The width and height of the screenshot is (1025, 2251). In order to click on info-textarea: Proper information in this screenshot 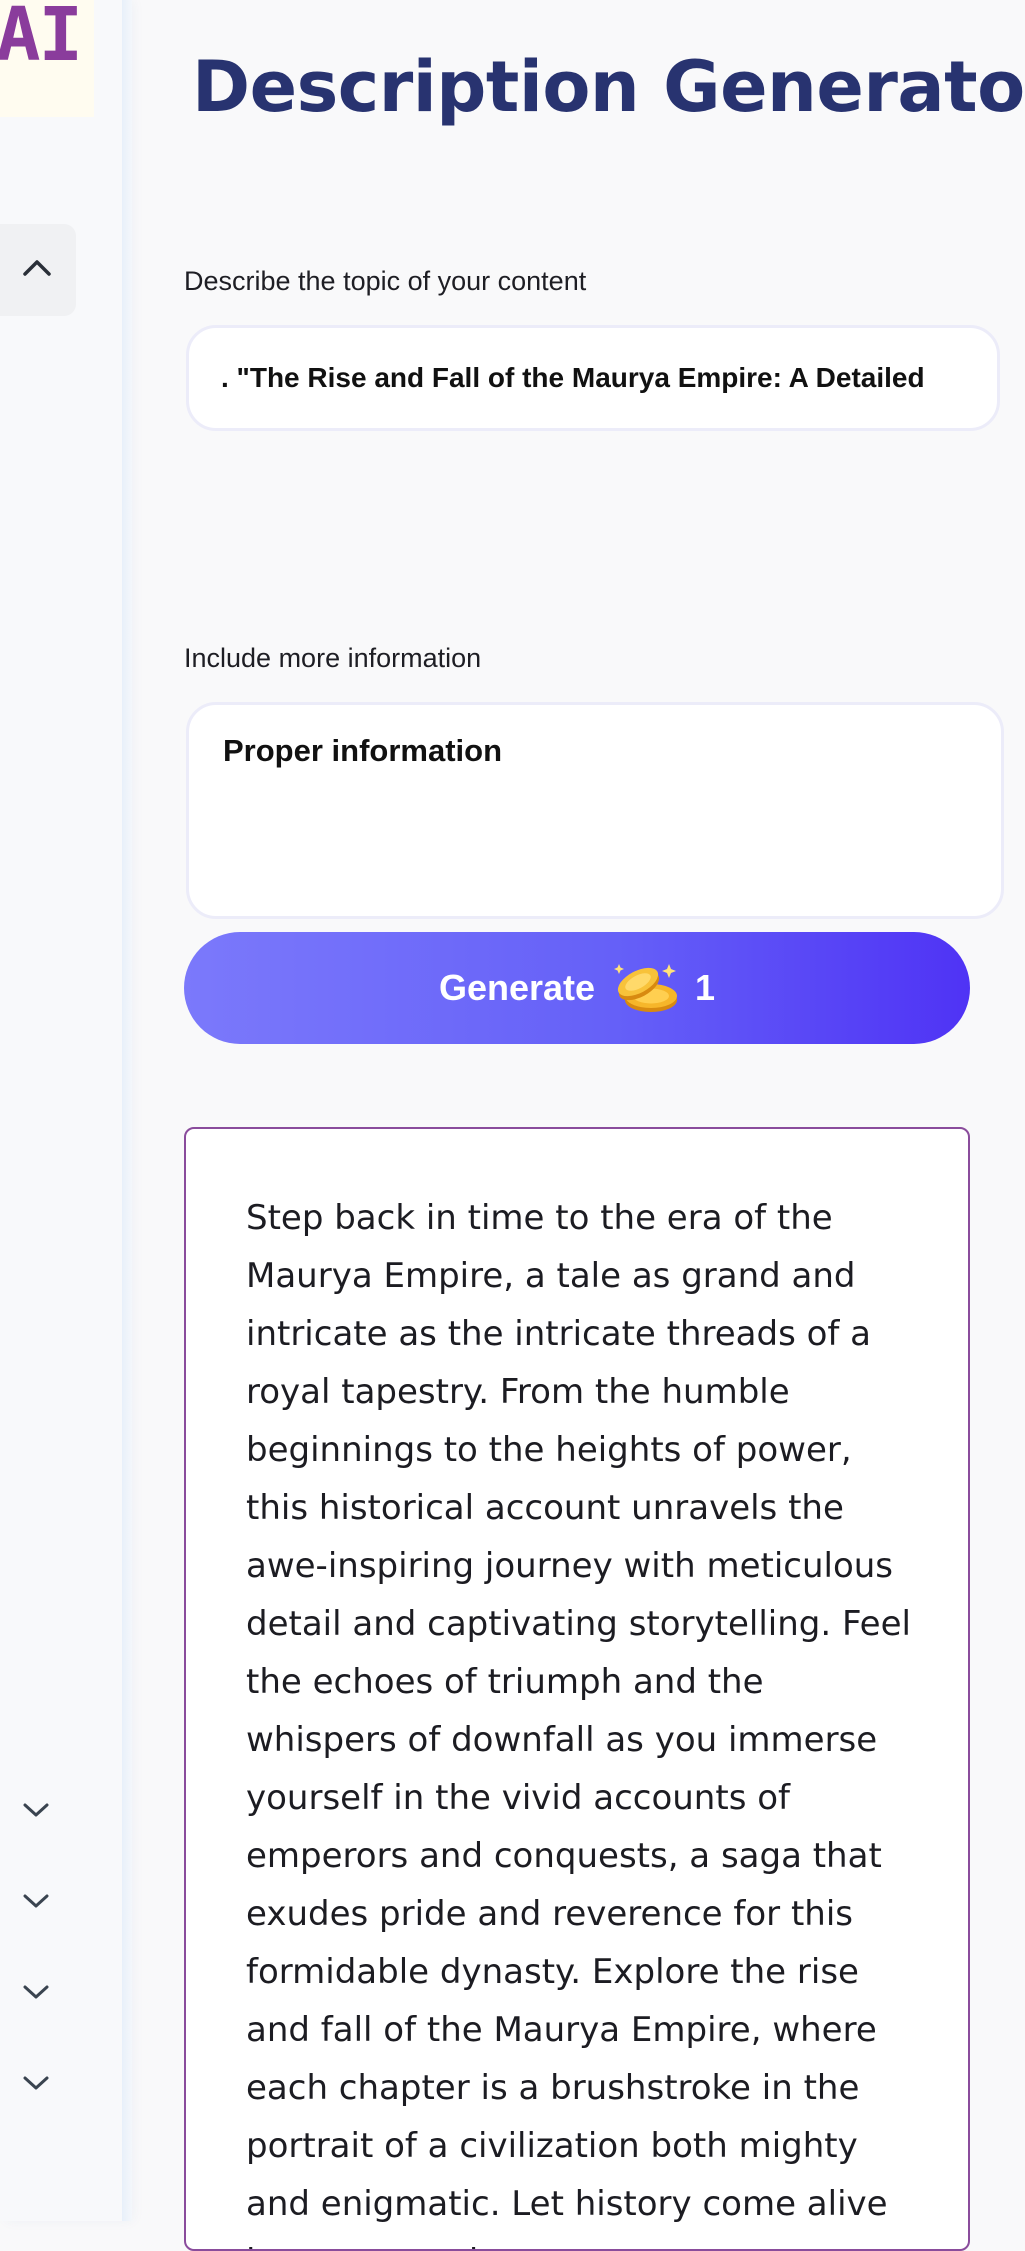, I will do `click(595, 810)`.